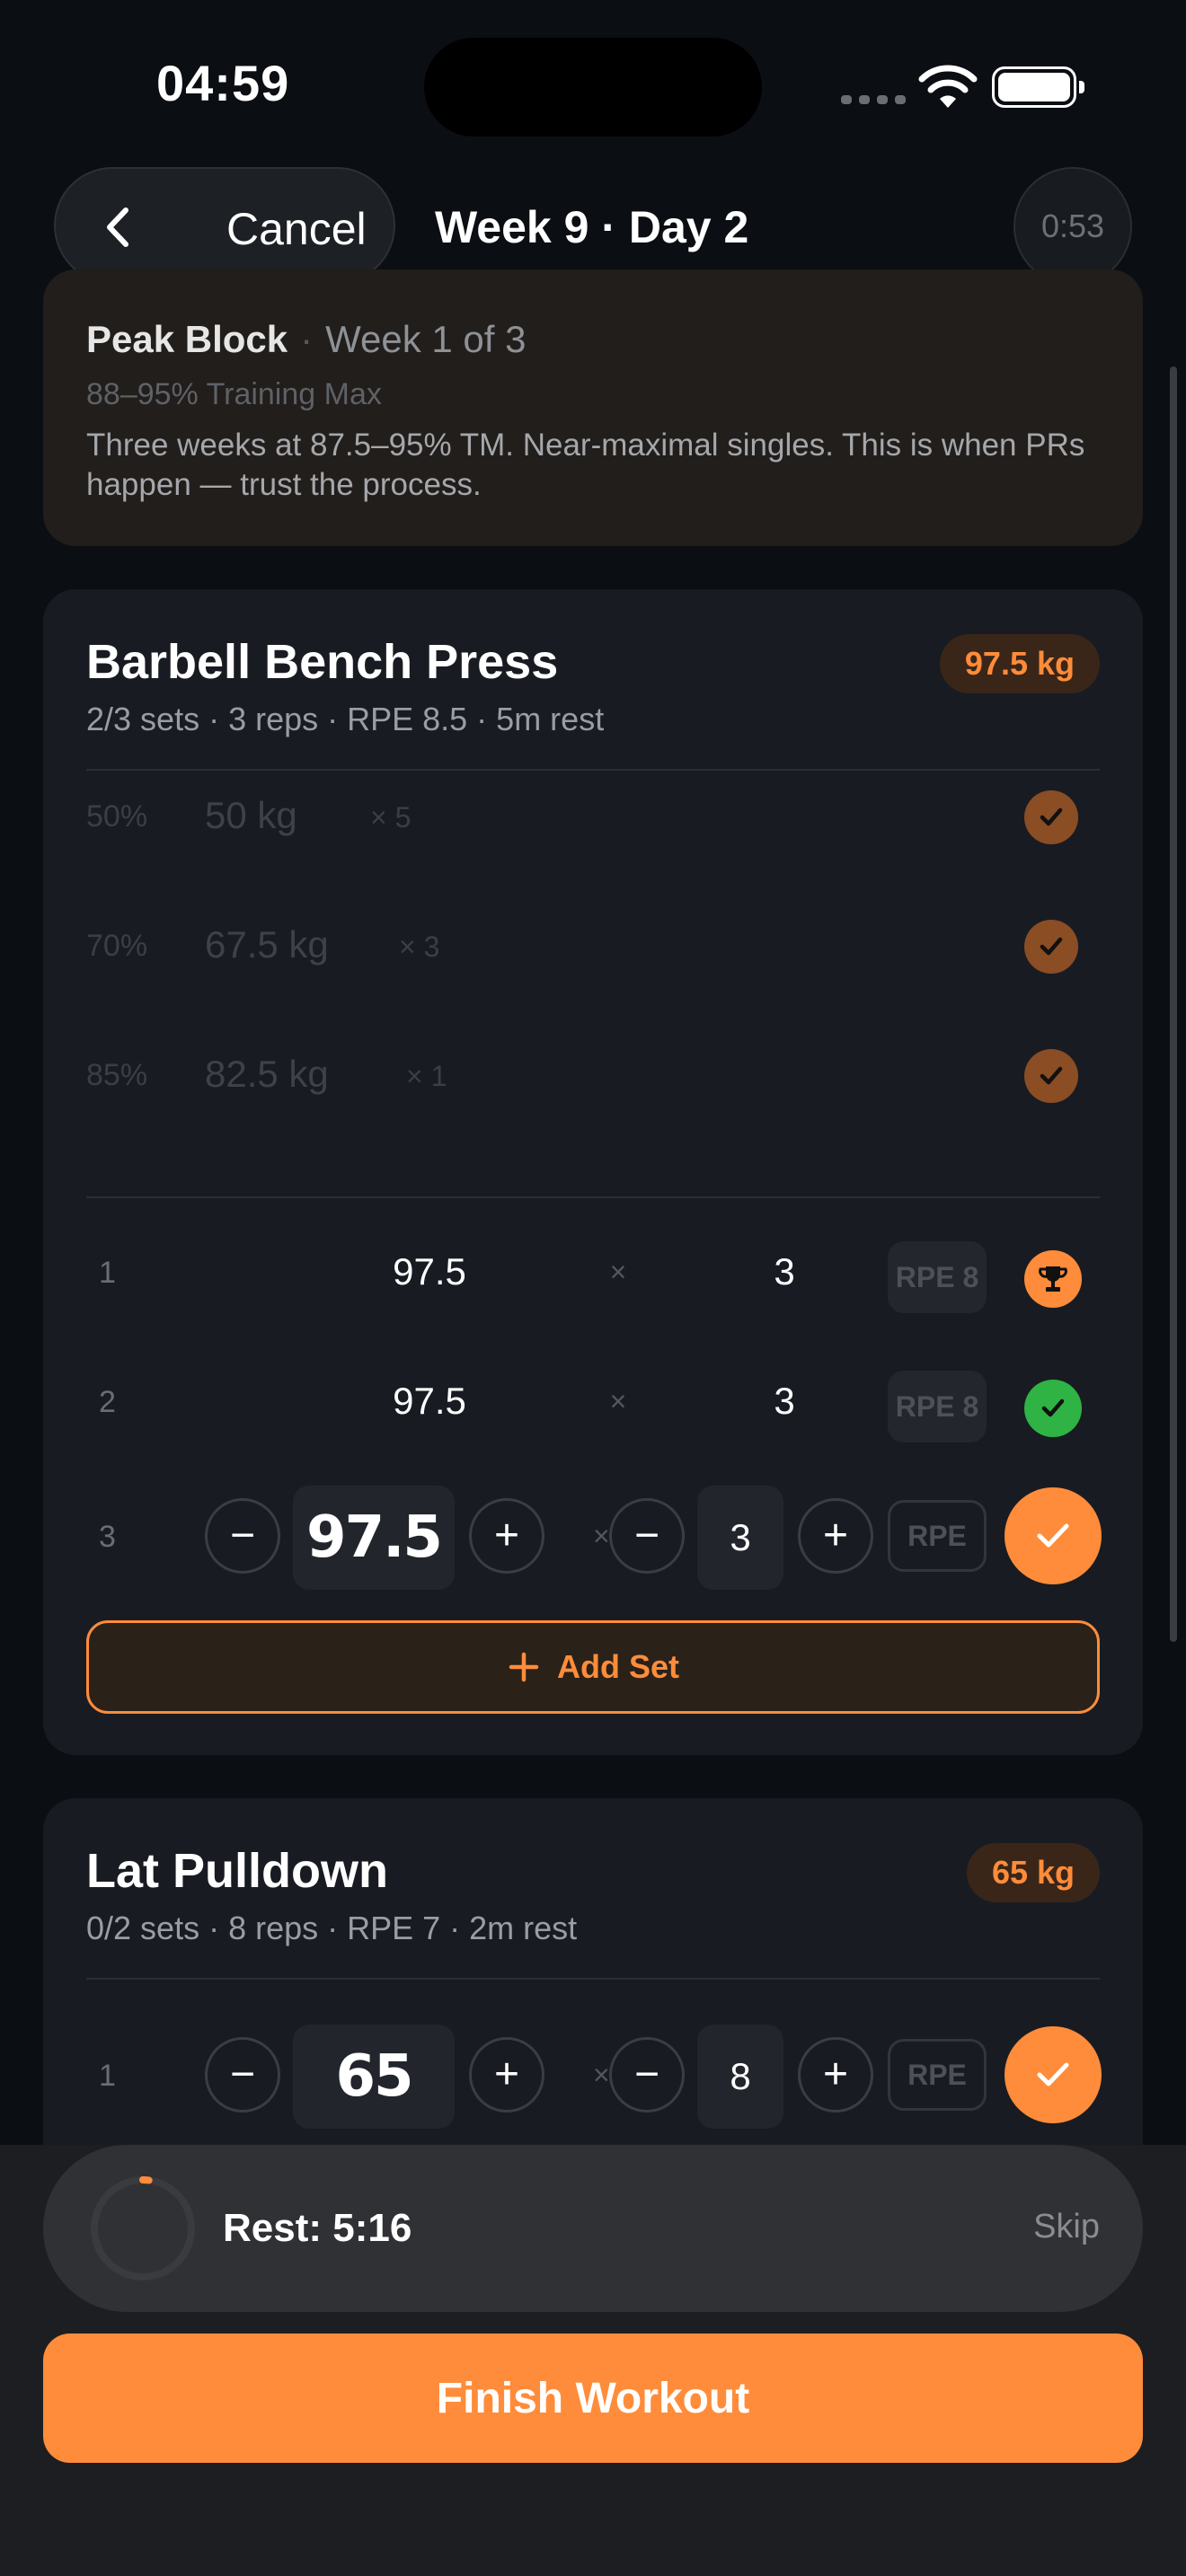 This screenshot has height=2576, width=1186. What do you see at coordinates (593, 2398) in the screenshot?
I see `finish-workout-button: Finish Workout` at bounding box center [593, 2398].